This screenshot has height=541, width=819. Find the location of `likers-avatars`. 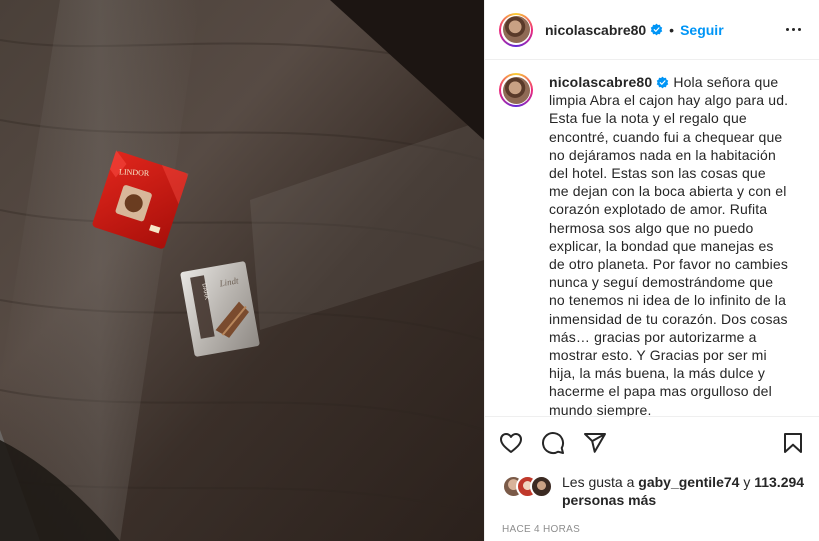

likers-avatars is located at coordinates (530, 486).